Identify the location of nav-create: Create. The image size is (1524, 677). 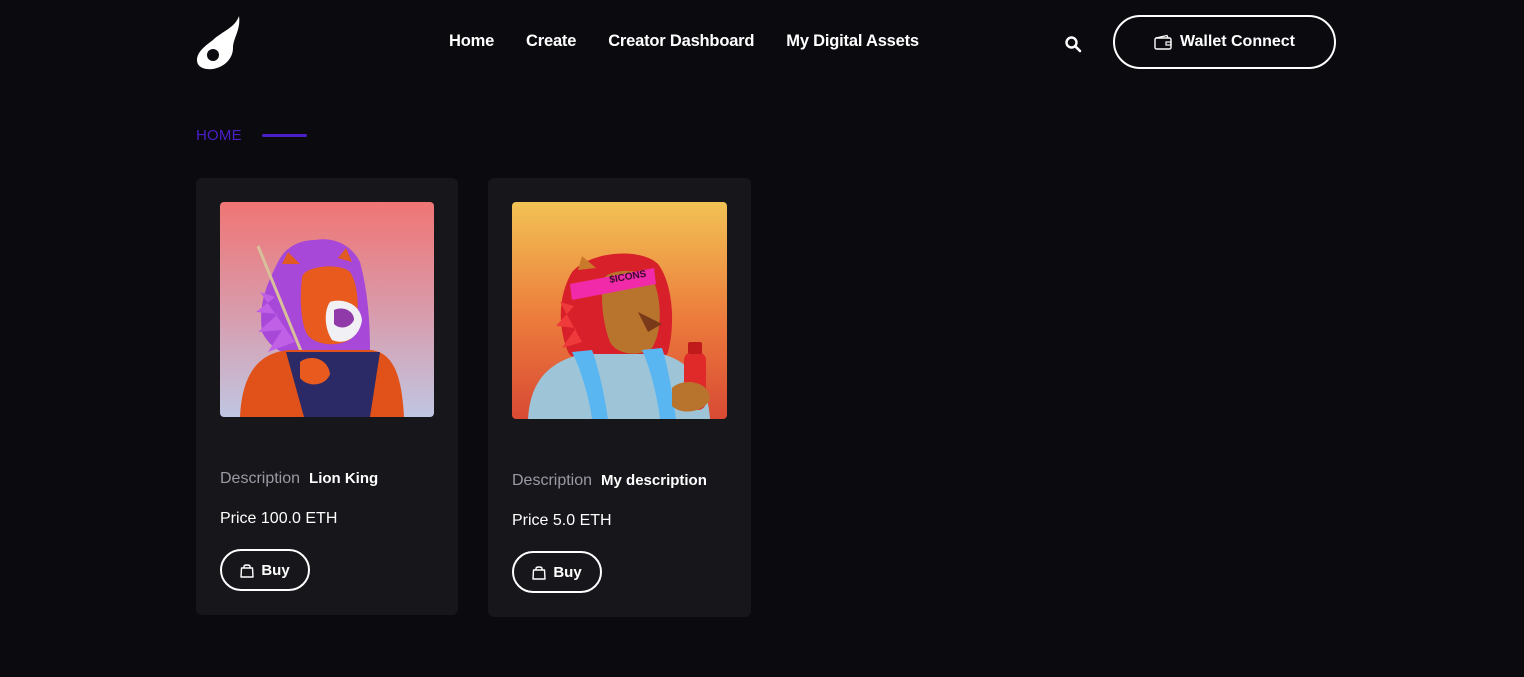
(551, 41).